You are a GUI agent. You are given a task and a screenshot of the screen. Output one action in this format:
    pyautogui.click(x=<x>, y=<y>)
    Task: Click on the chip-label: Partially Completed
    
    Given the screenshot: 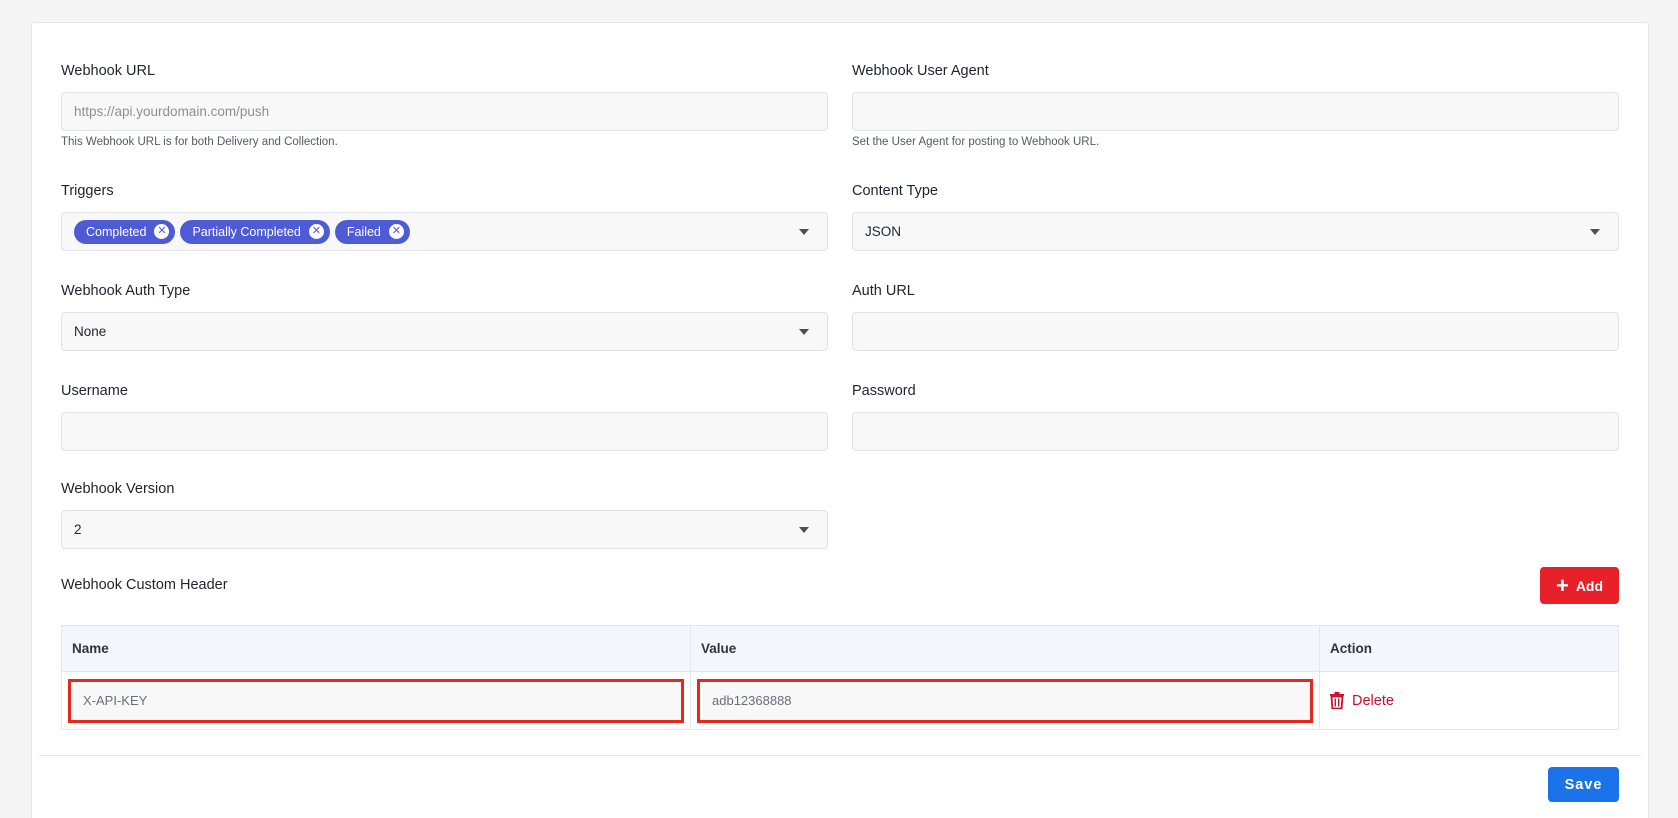 What is the action you would take?
    pyautogui.click(x=246, y=231)
    